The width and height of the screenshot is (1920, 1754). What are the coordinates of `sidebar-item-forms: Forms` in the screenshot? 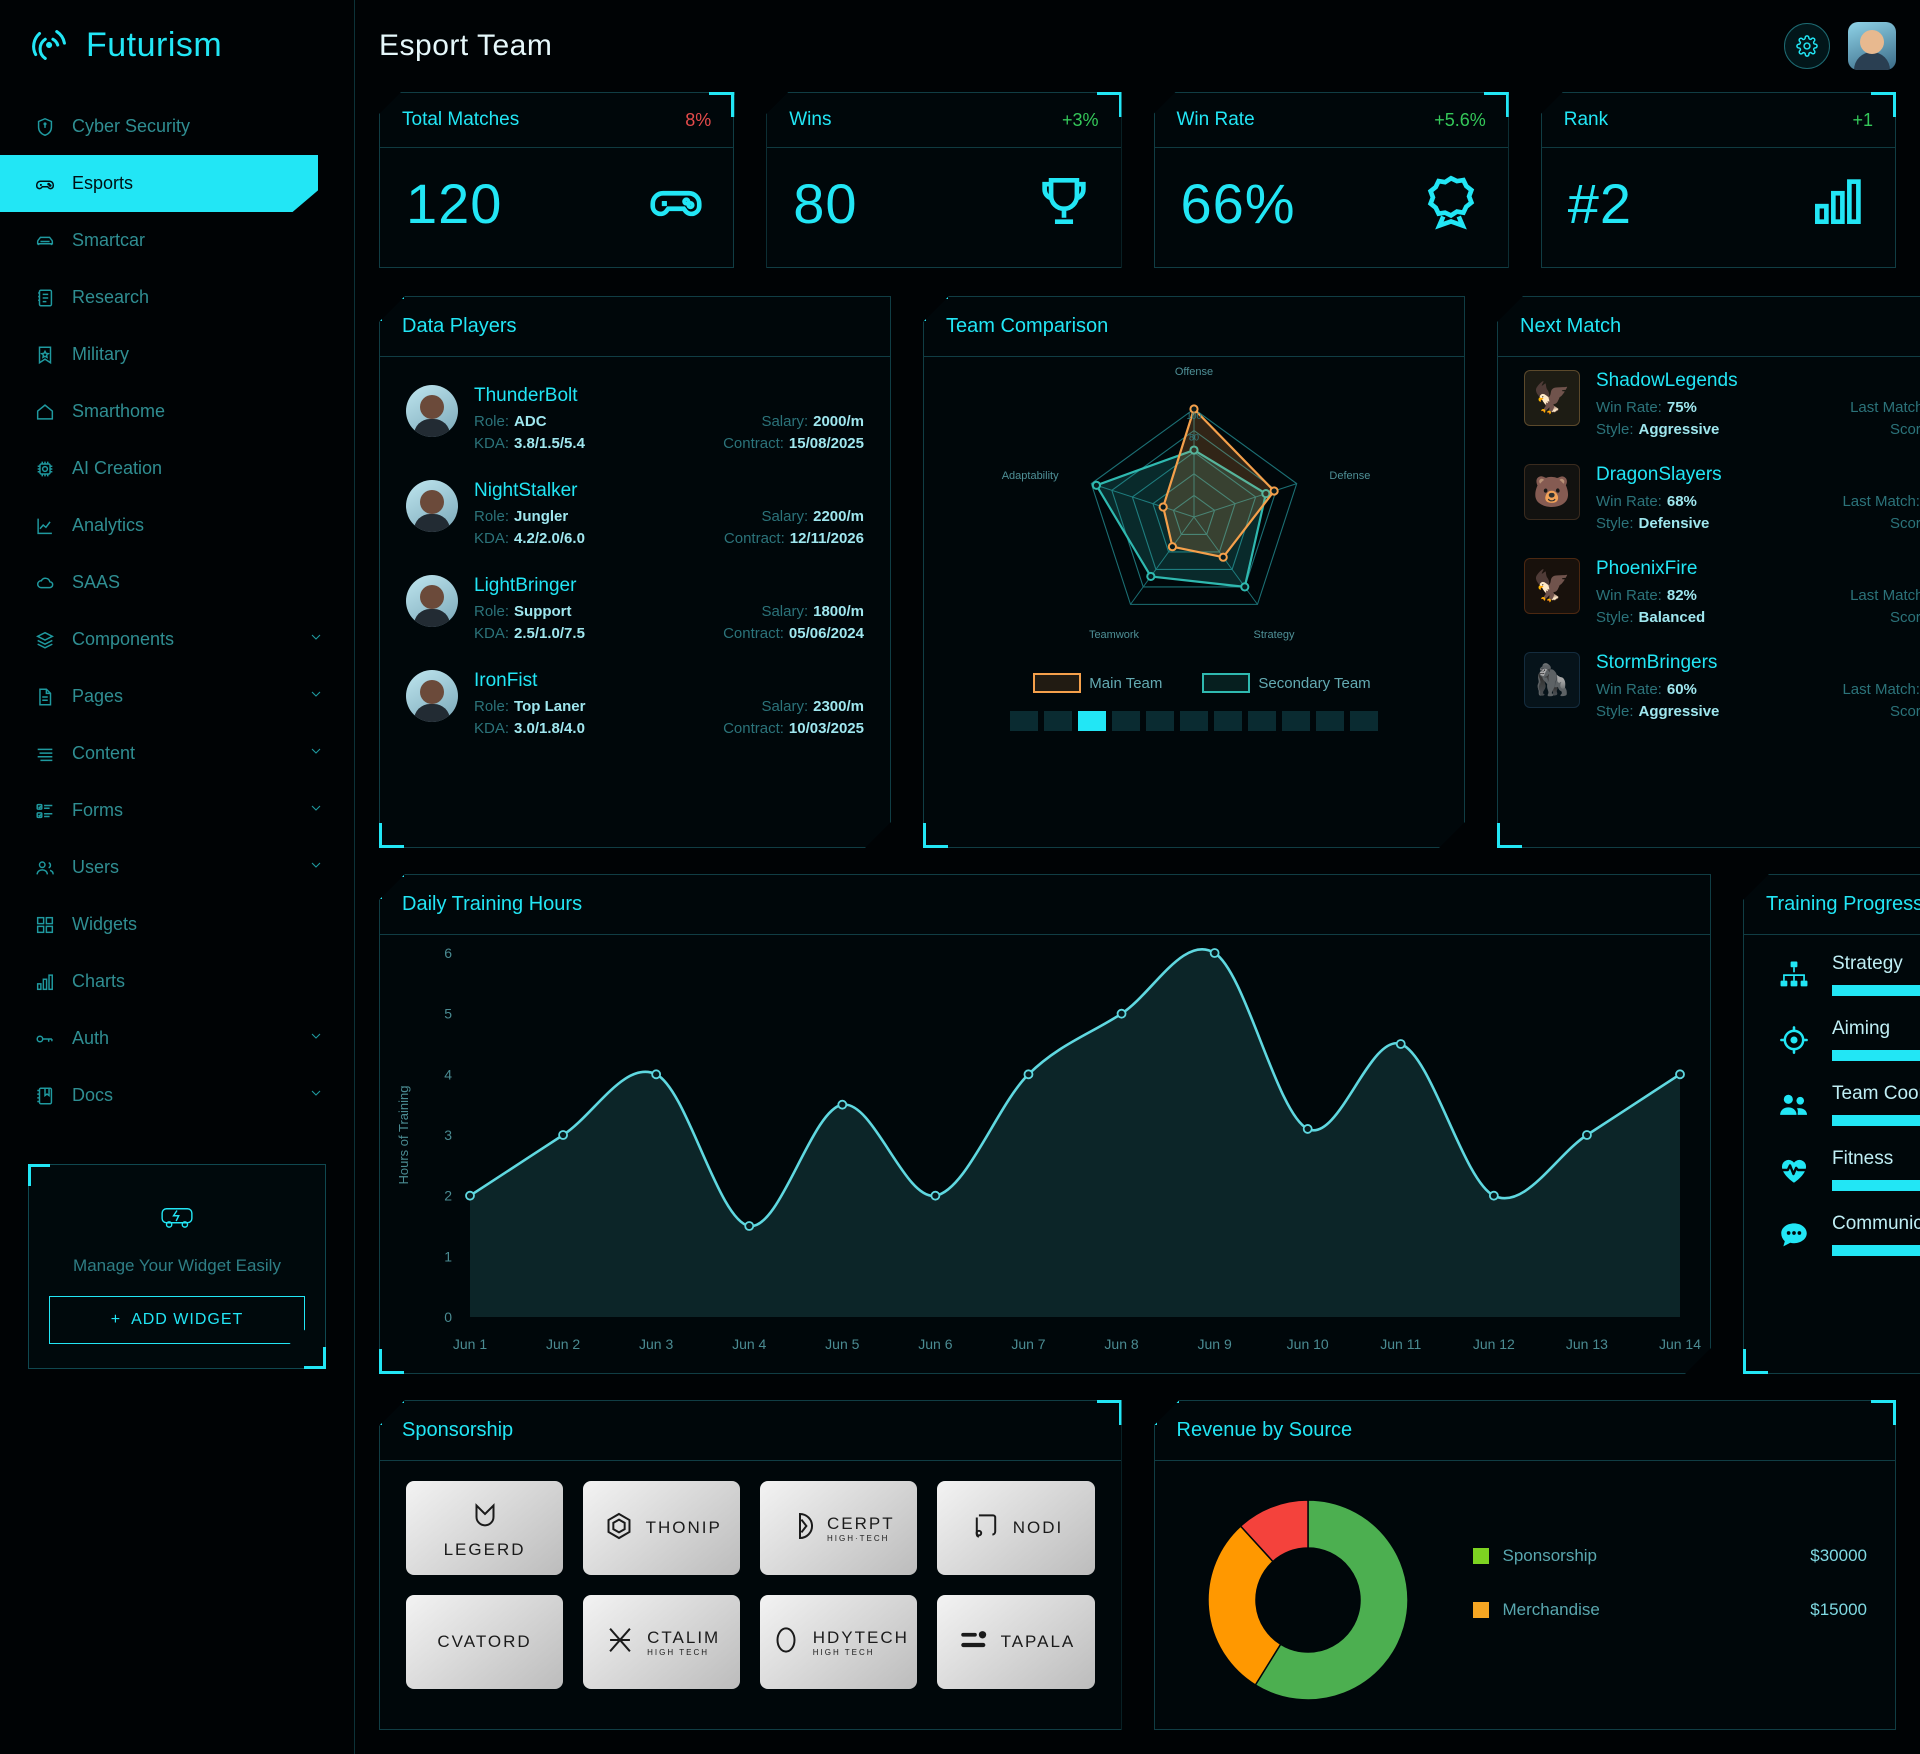 It's located at (177, 810).